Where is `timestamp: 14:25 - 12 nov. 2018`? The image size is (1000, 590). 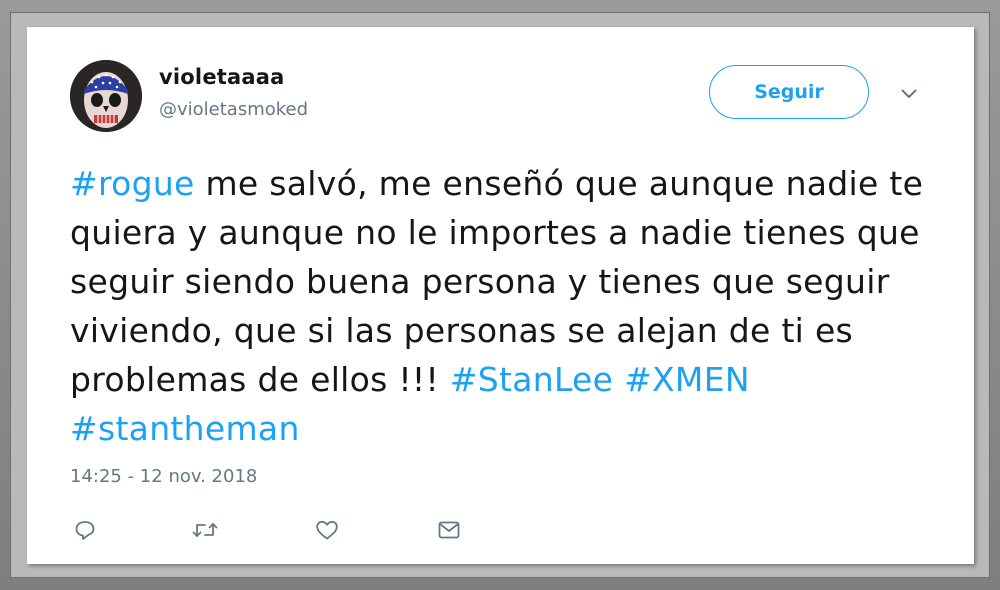
timestamp: 14:25 - 12 nov. 2018 is located at coordinates (163, 476).